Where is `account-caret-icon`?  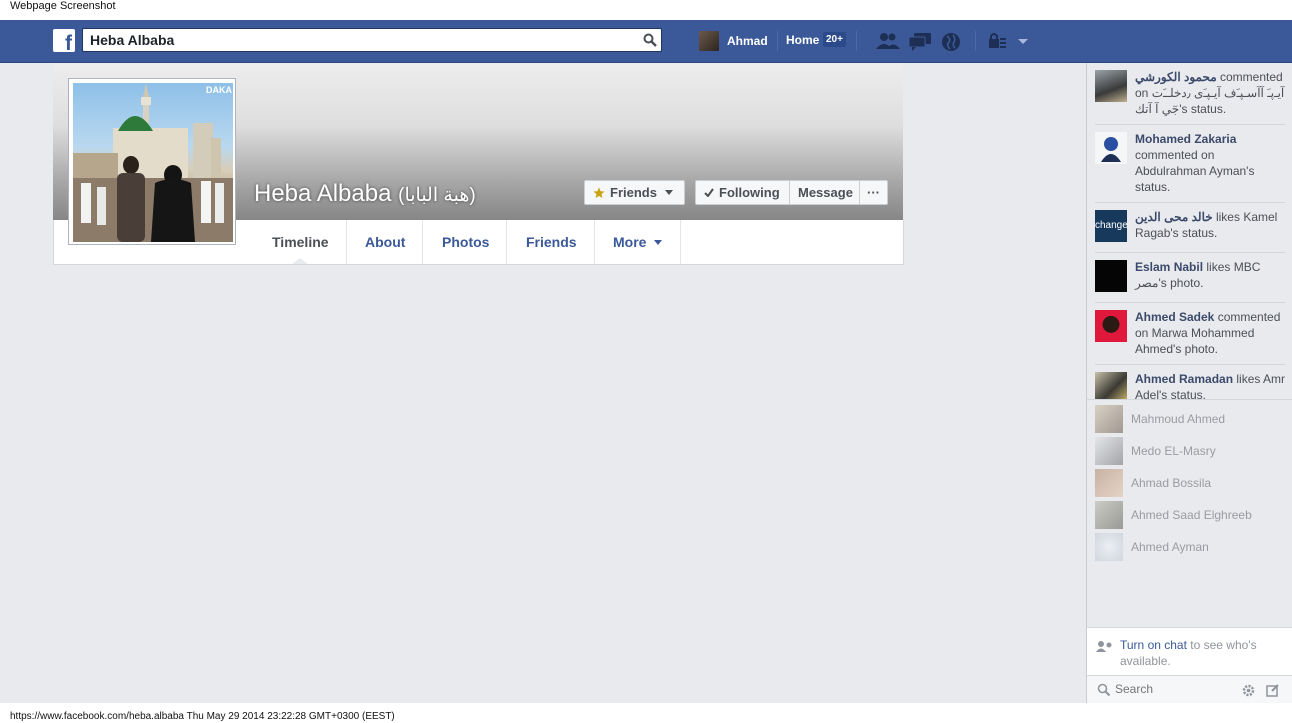
account-caret-icon is located at coordinates (1023, 41).